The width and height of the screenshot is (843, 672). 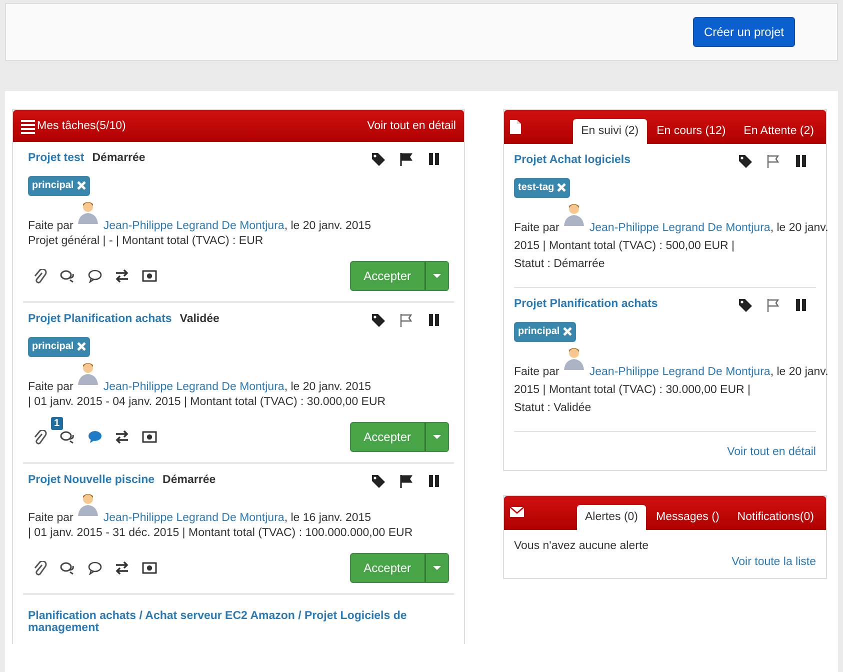 I want to click on tab: En cours (12), so click(x=691, y=131).